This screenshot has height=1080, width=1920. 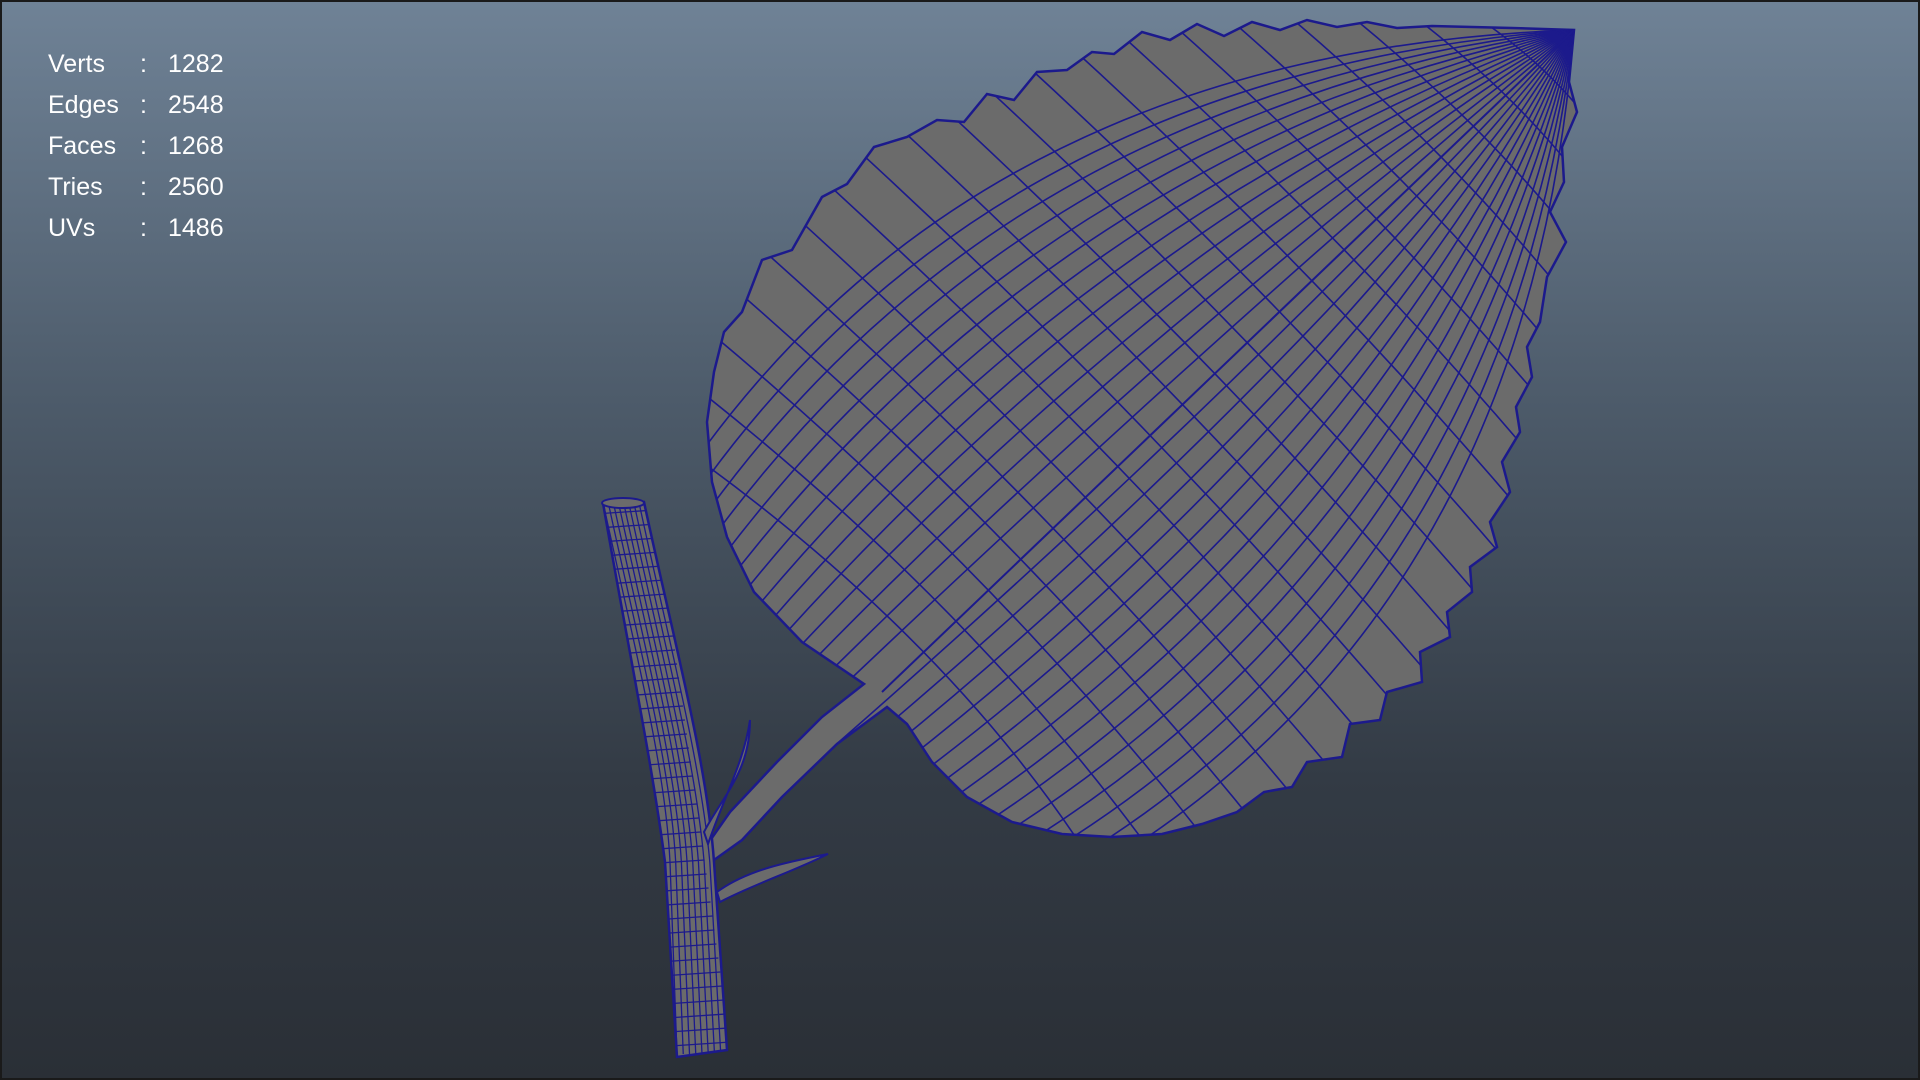 I want to click on stem-wireframe, so click(x=665, y=778).